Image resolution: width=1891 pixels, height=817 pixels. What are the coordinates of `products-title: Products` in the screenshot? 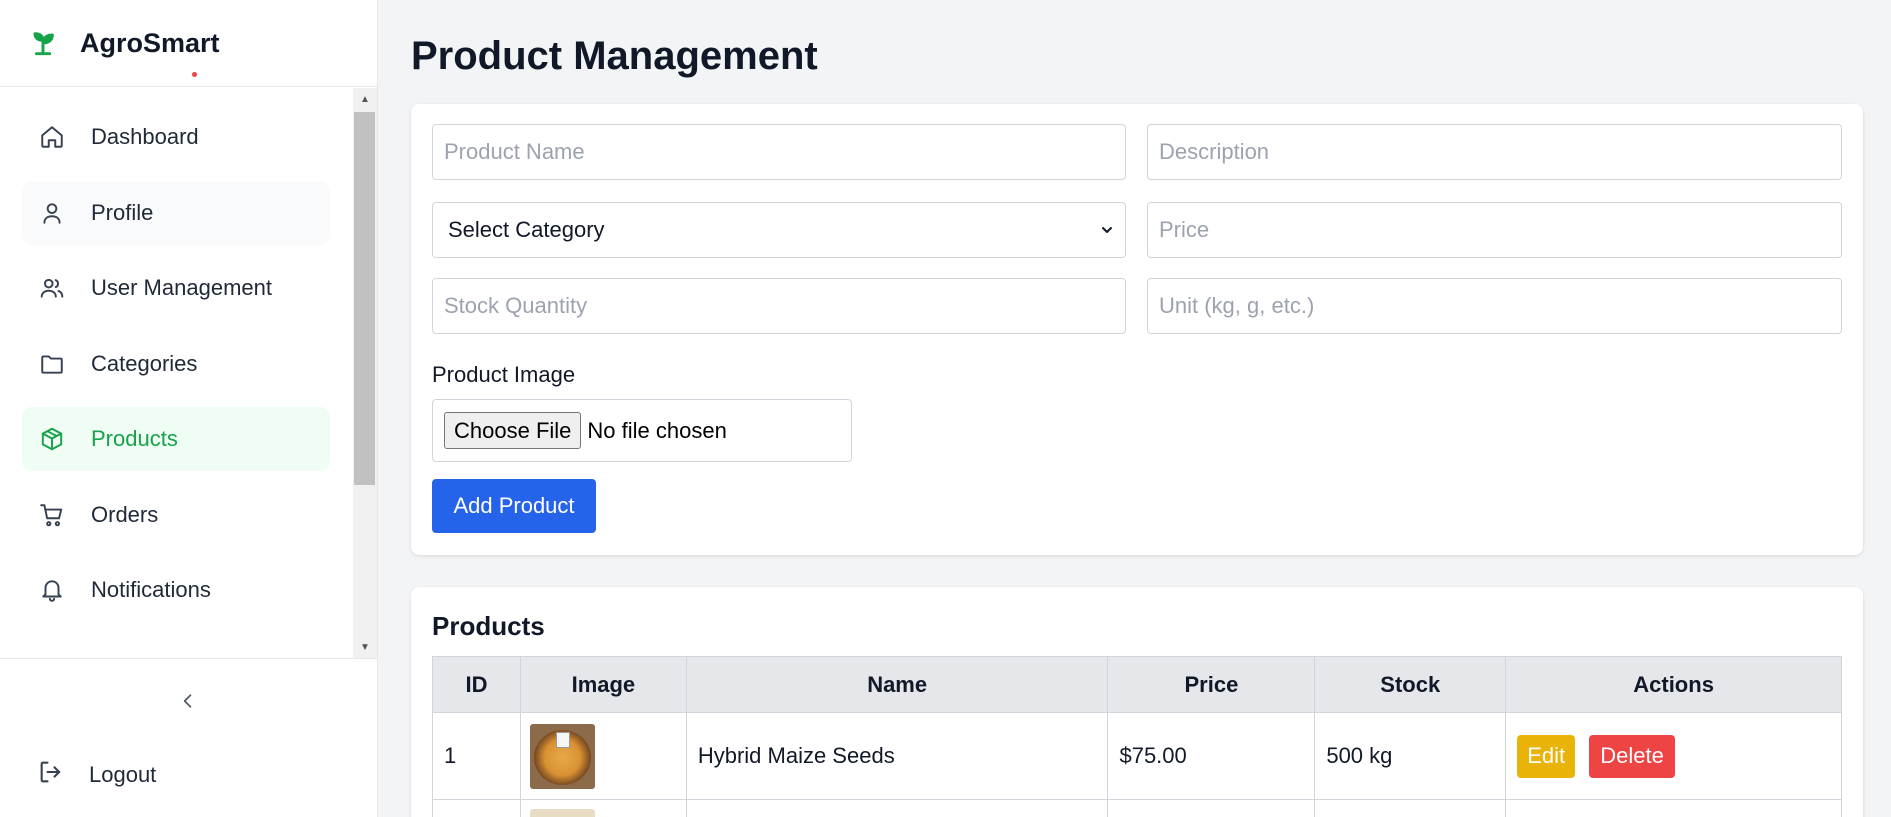 It's located at (488, 626).